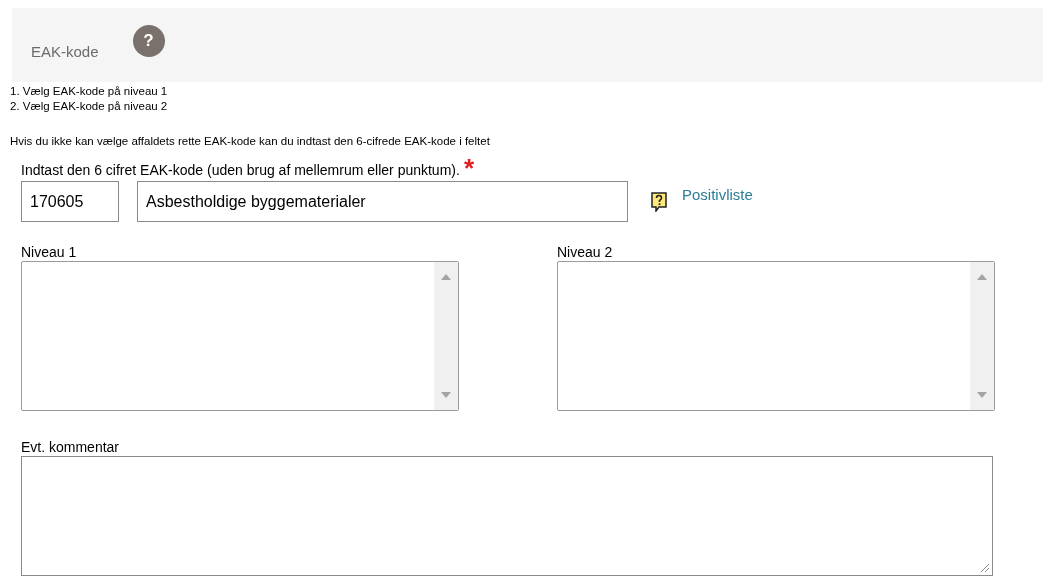 Image resolution: width=1043 pixels, height=576 pixels. Describe the element at coordinates (985, 568) in the screenshot. I see `resize-grip-icon` at that location.